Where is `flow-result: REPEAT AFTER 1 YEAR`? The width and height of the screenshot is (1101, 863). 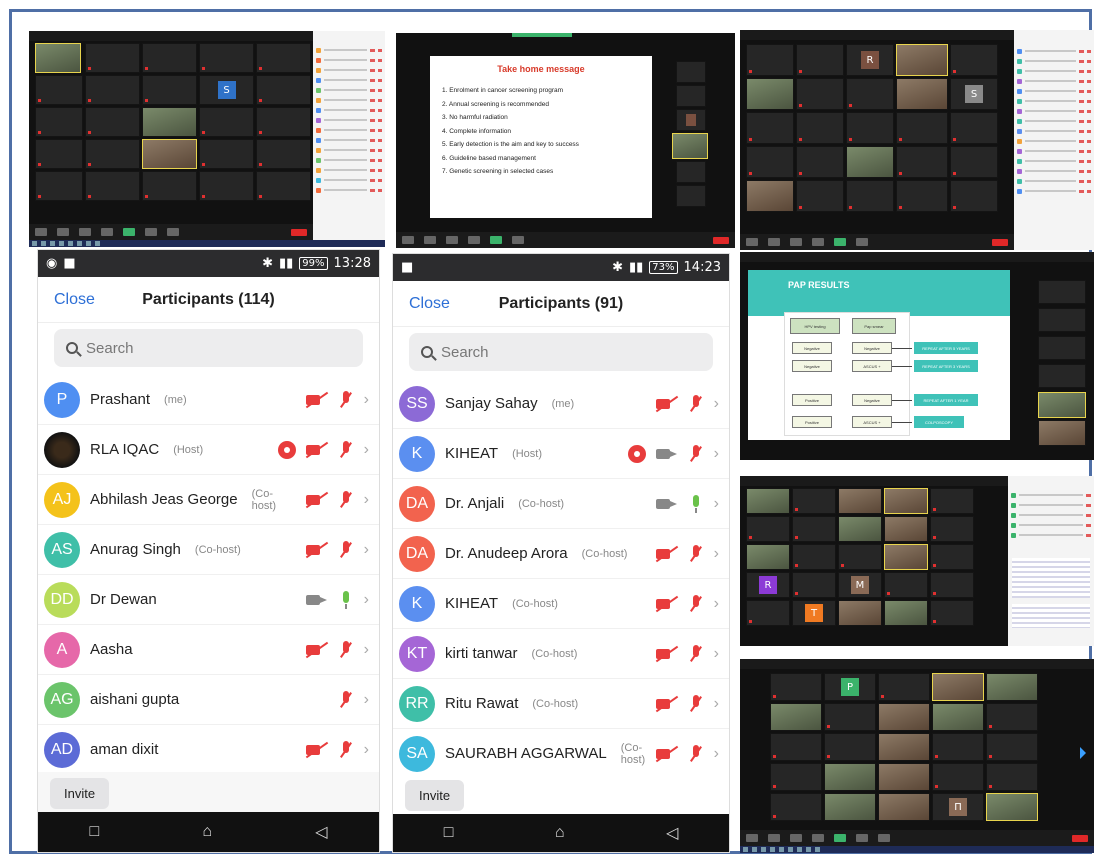
flow-result: REPEAT AFTER 1 YEAR is located at coordinates (946, 400).